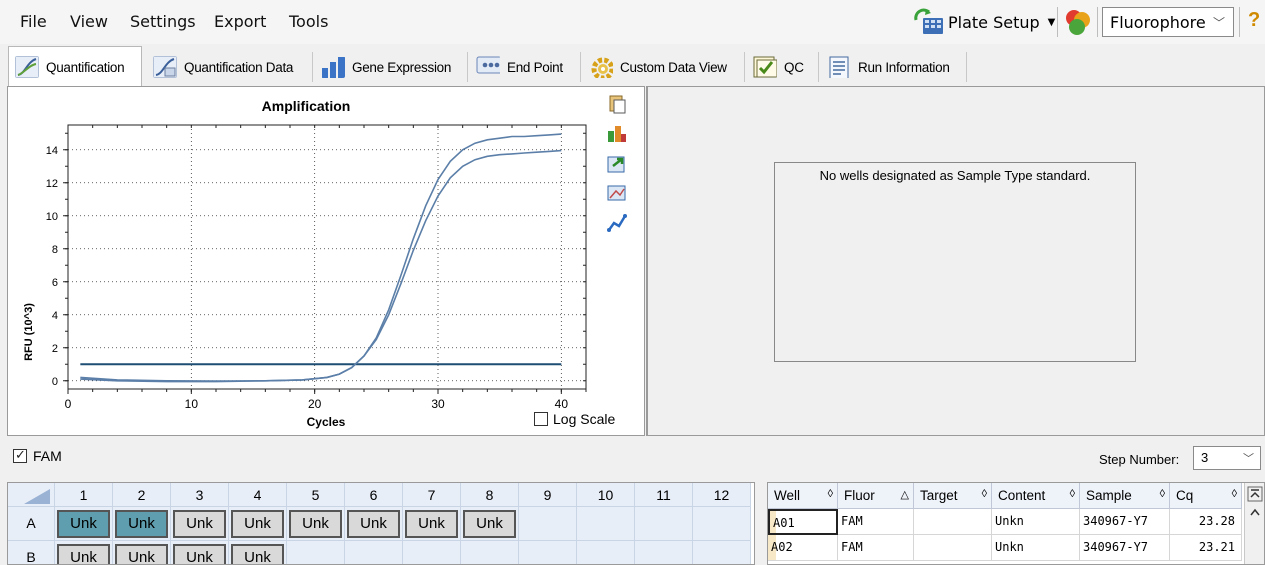 The height and width of the screenshot is (565, 1265). Describe the element at coordinates (1206, 496) in the screenshot. I see `results-column-header: Cq ◊` at that location.